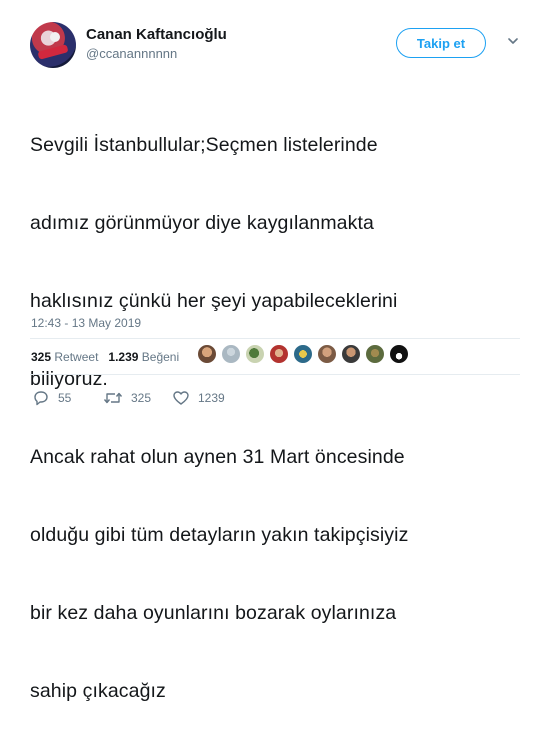  What do you see at coordinates (98, 691) in the screenshot?
I see `tweet-line: sahip çıkacağız` at bounding box center [98, 691].